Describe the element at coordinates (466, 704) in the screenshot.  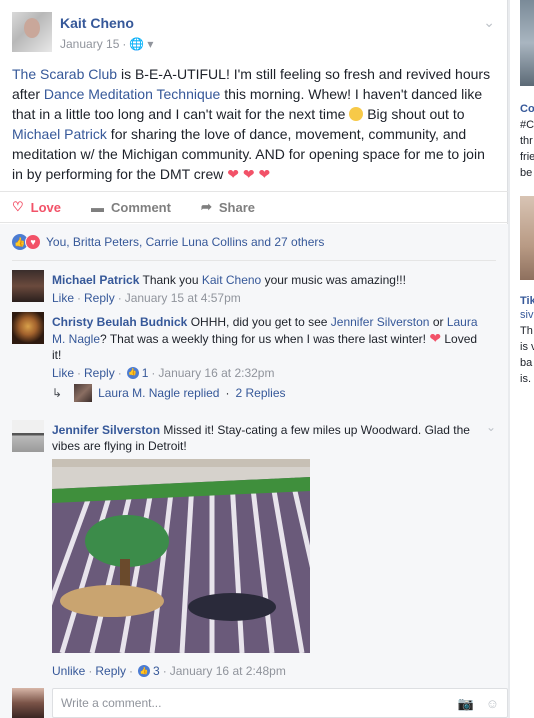
I see `camera-icon: 📷` at that location.